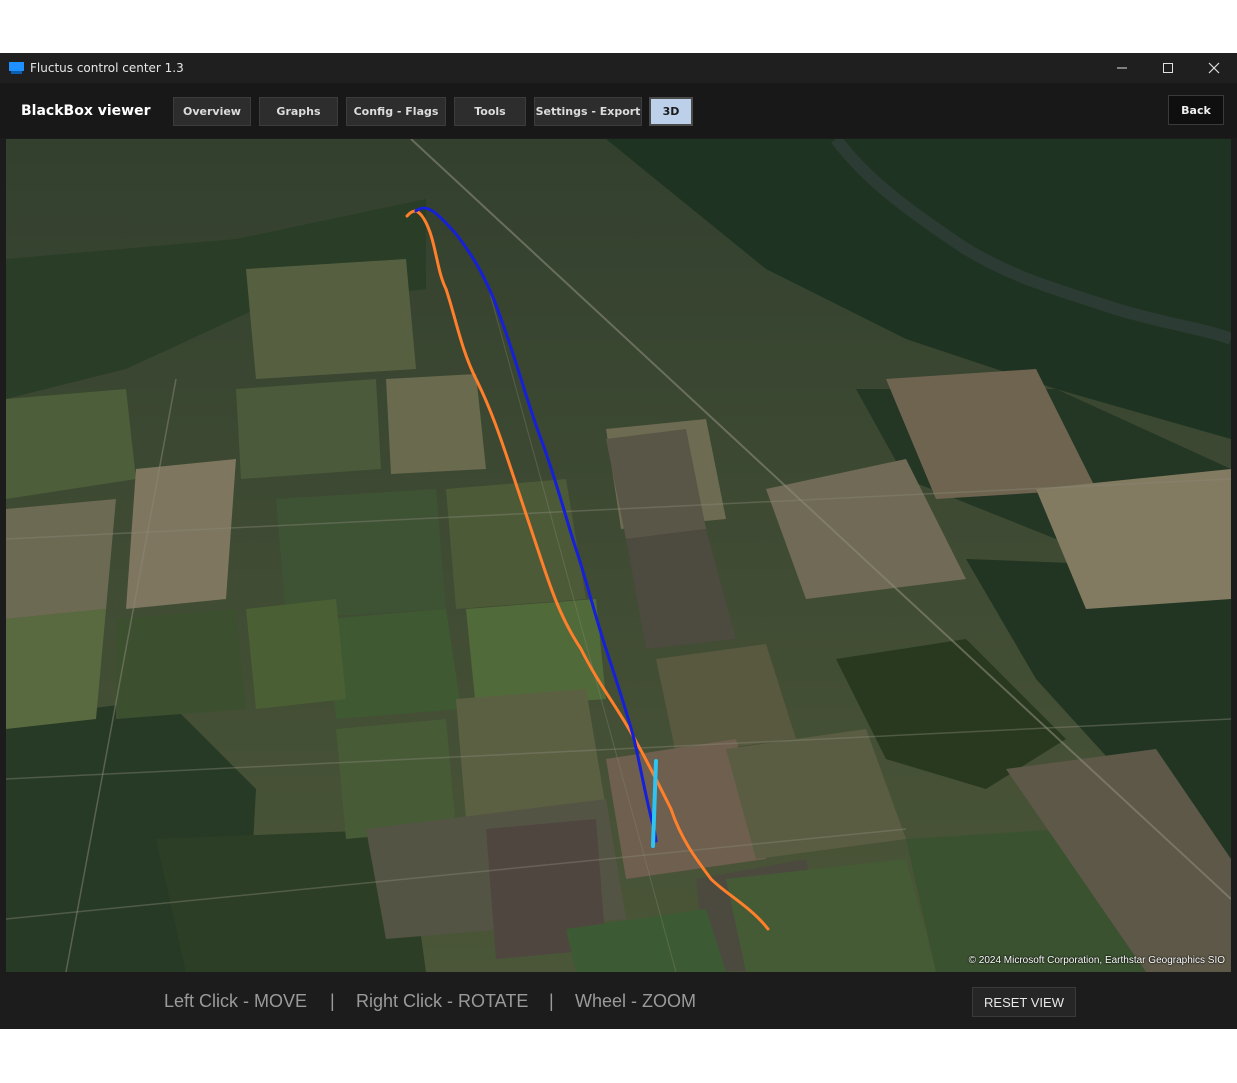  What do you see at coordinates (1196, 110) in the screenshot?
I see `back-button: Back` at bounding box center [1196, 110].